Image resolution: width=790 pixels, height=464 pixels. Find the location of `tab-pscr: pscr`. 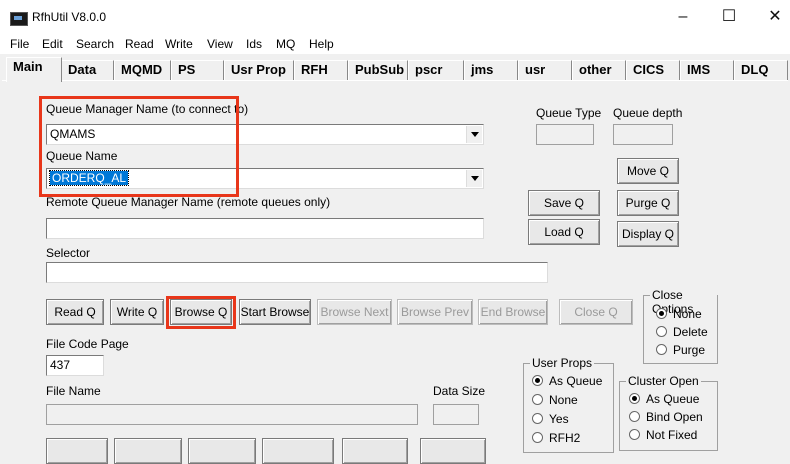

tab-pscr: pscr is located at coordinates (436, 70).